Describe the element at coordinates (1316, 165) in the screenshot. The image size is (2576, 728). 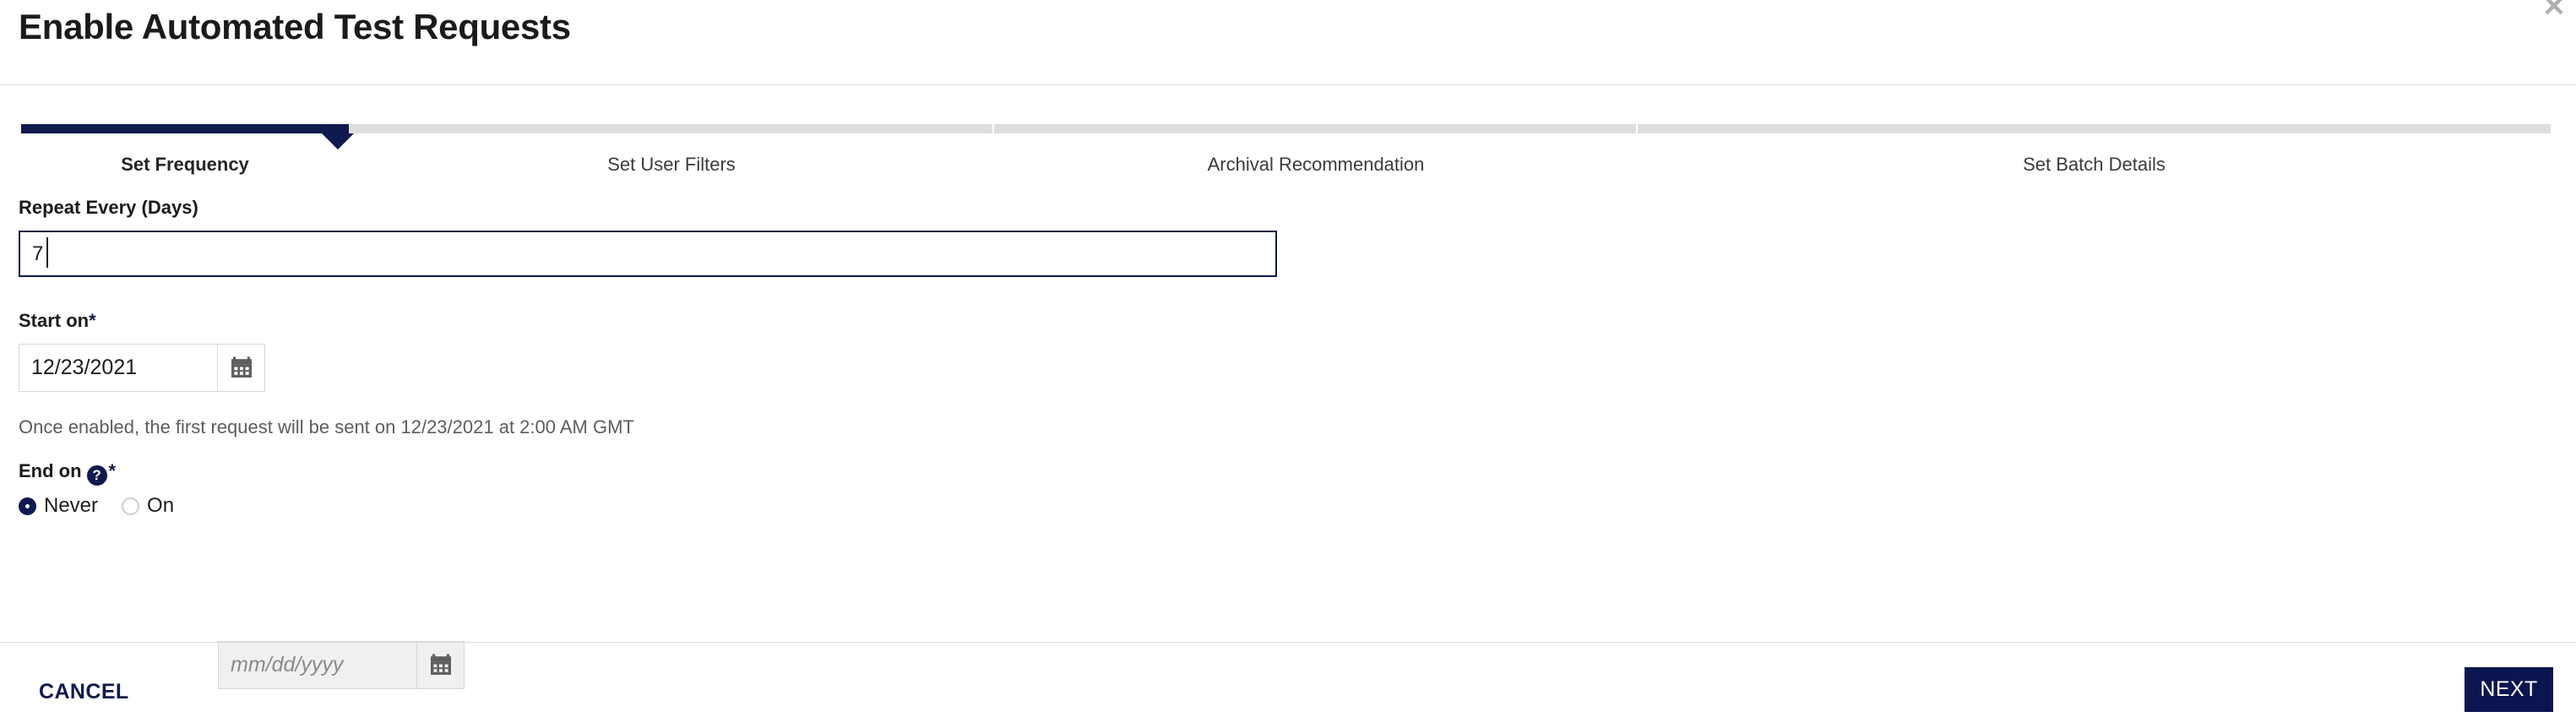
I see `tab-archival-recommendation: Archival Recommendation` at that location.